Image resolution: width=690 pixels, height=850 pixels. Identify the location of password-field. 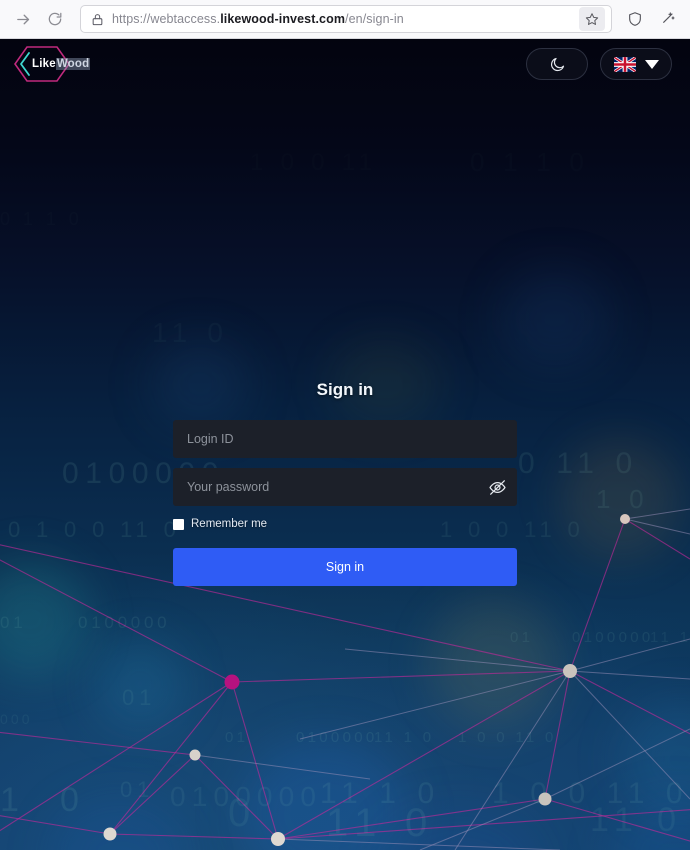
(345, 487).